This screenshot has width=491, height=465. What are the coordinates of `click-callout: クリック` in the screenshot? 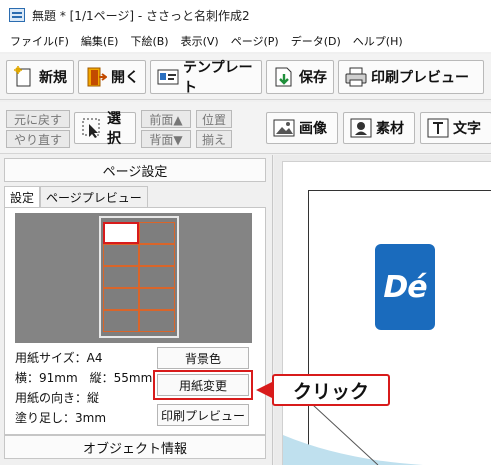 It's located at (331, 390).